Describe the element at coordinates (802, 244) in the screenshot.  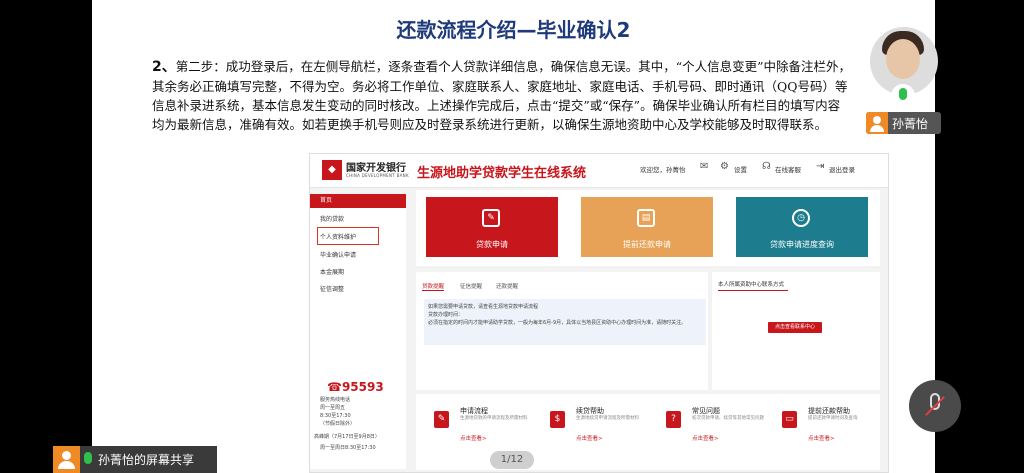
I see `card-label: 贷款申请进度查询` at that location.